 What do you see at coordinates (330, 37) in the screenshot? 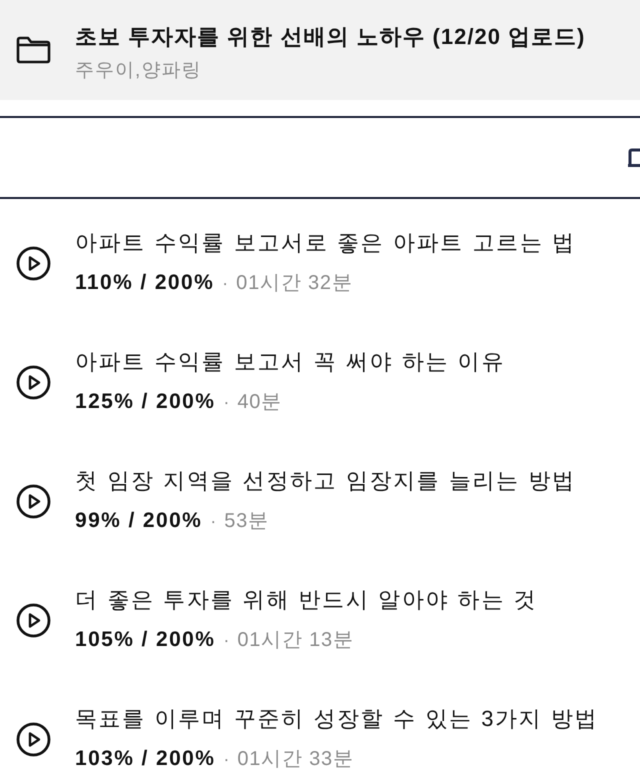
I see `folder-title: 초보 투자자를 위한 선배의 노하우 (12/20 업로드)` at bounding box center [330, 37].